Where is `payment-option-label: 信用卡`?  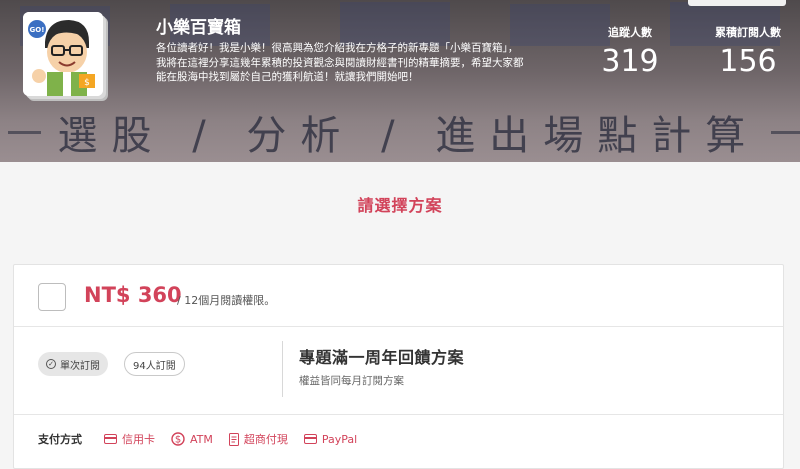 payment-option-label: 信用卡 is located at coordinates (138, 439).